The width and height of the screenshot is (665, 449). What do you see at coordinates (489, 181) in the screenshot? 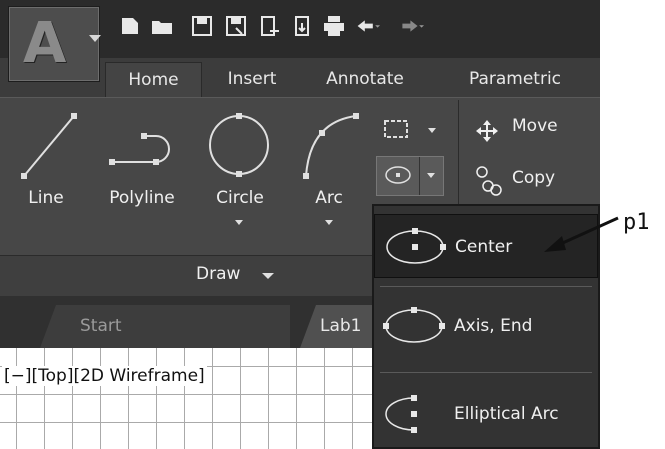
I see `copy-icon` at bounding box center [489, 181].